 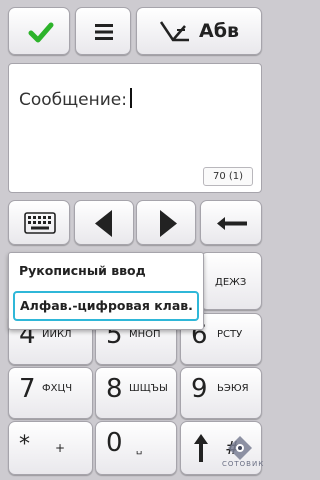 I want to click on key-7: 7 ФХЦЧ, so click(x=50, y=393).